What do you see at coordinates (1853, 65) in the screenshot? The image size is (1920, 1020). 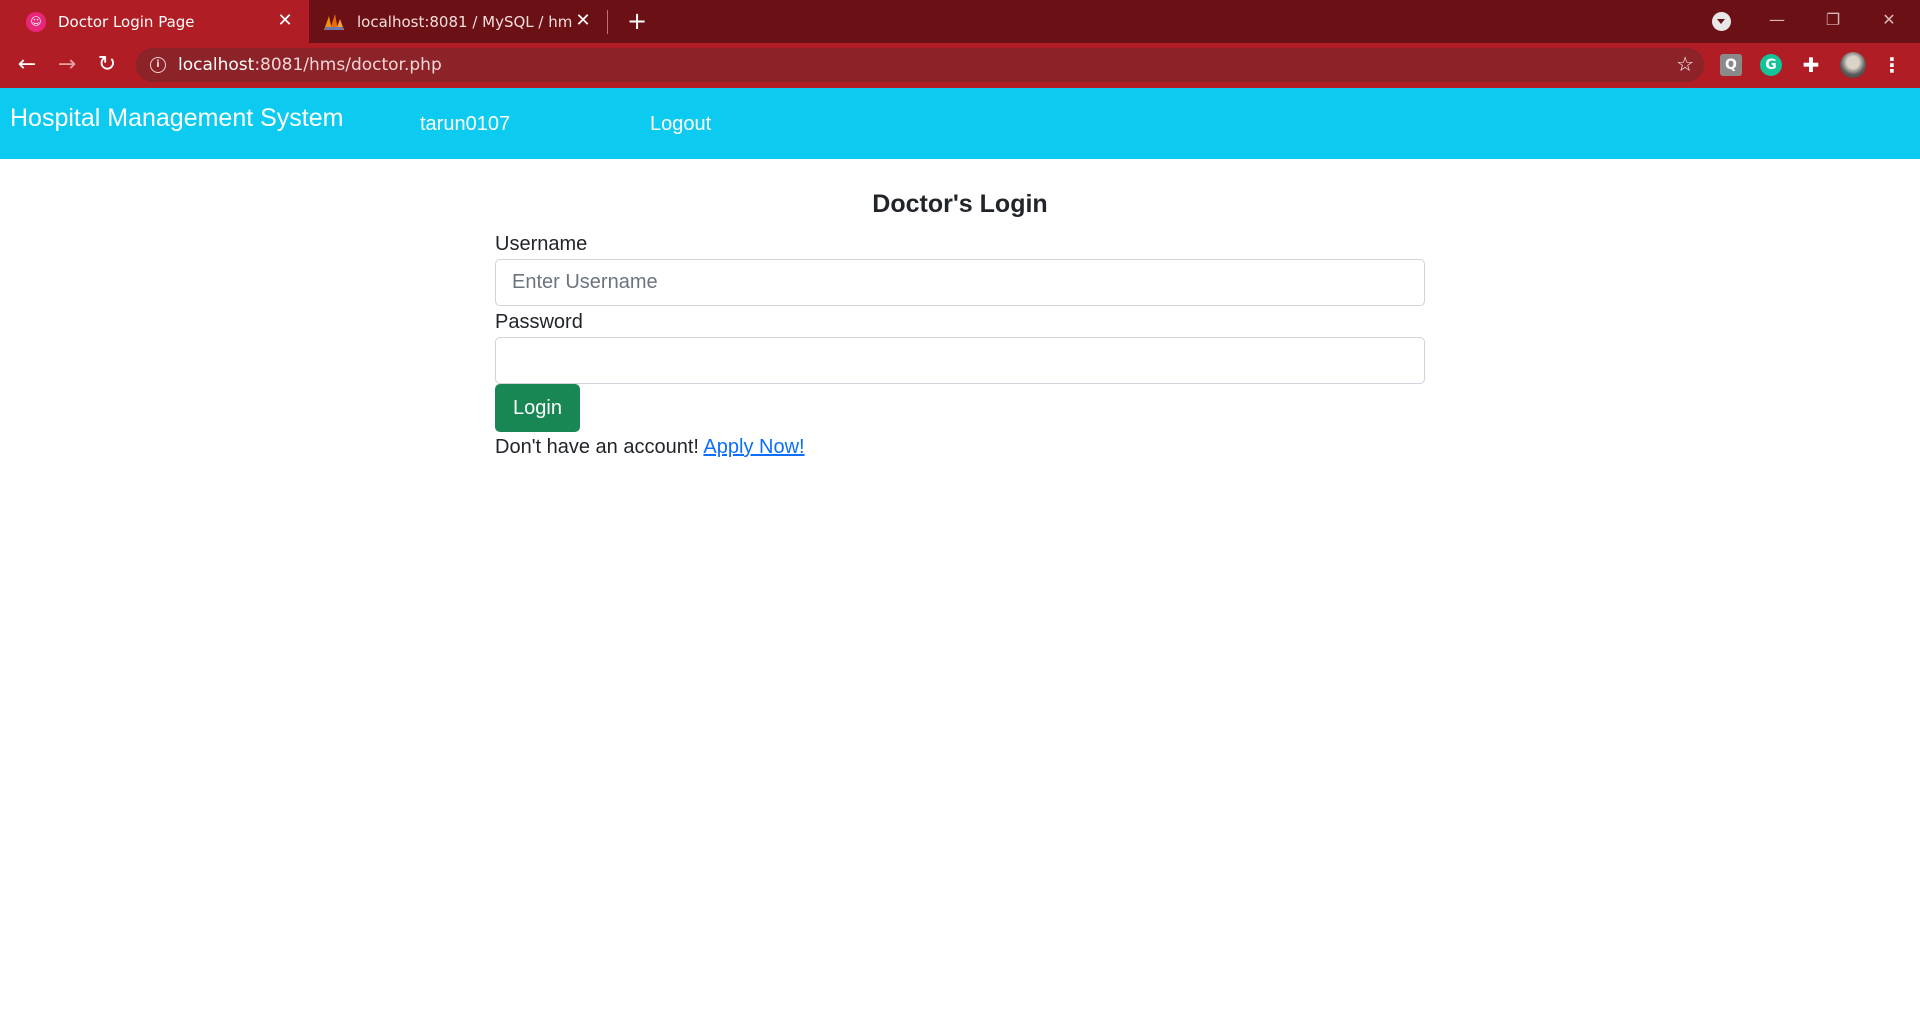 I see `profile-avatar` at bounding box center [1853, 65].